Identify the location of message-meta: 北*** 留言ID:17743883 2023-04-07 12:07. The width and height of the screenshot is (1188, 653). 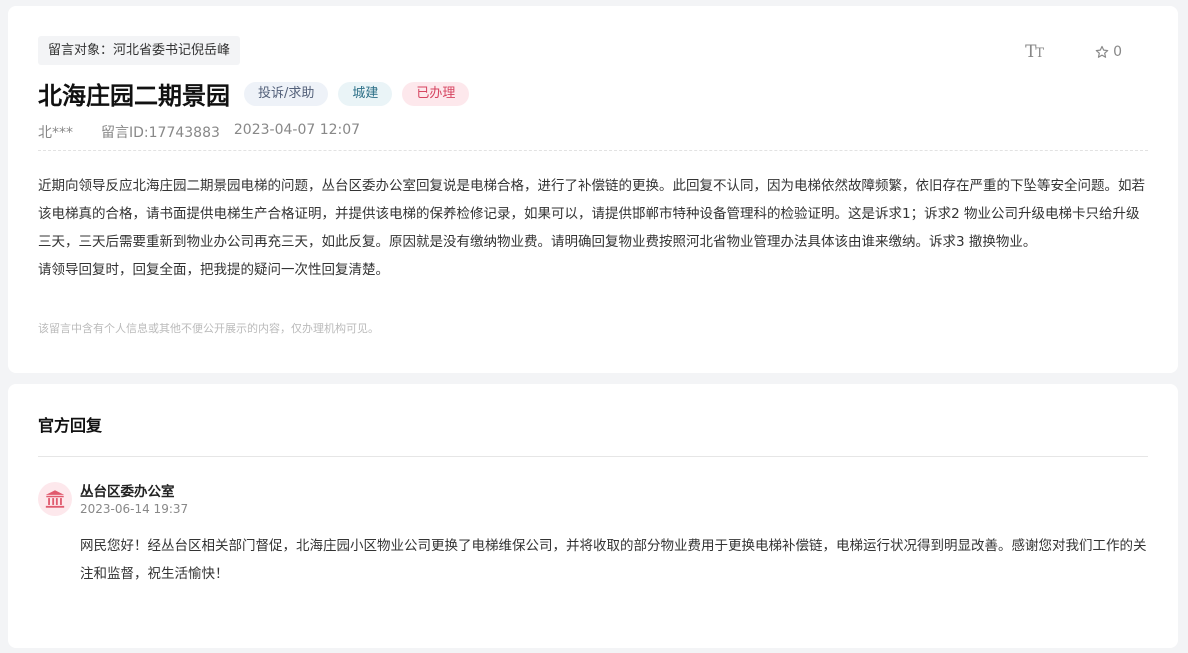
(206, 132).